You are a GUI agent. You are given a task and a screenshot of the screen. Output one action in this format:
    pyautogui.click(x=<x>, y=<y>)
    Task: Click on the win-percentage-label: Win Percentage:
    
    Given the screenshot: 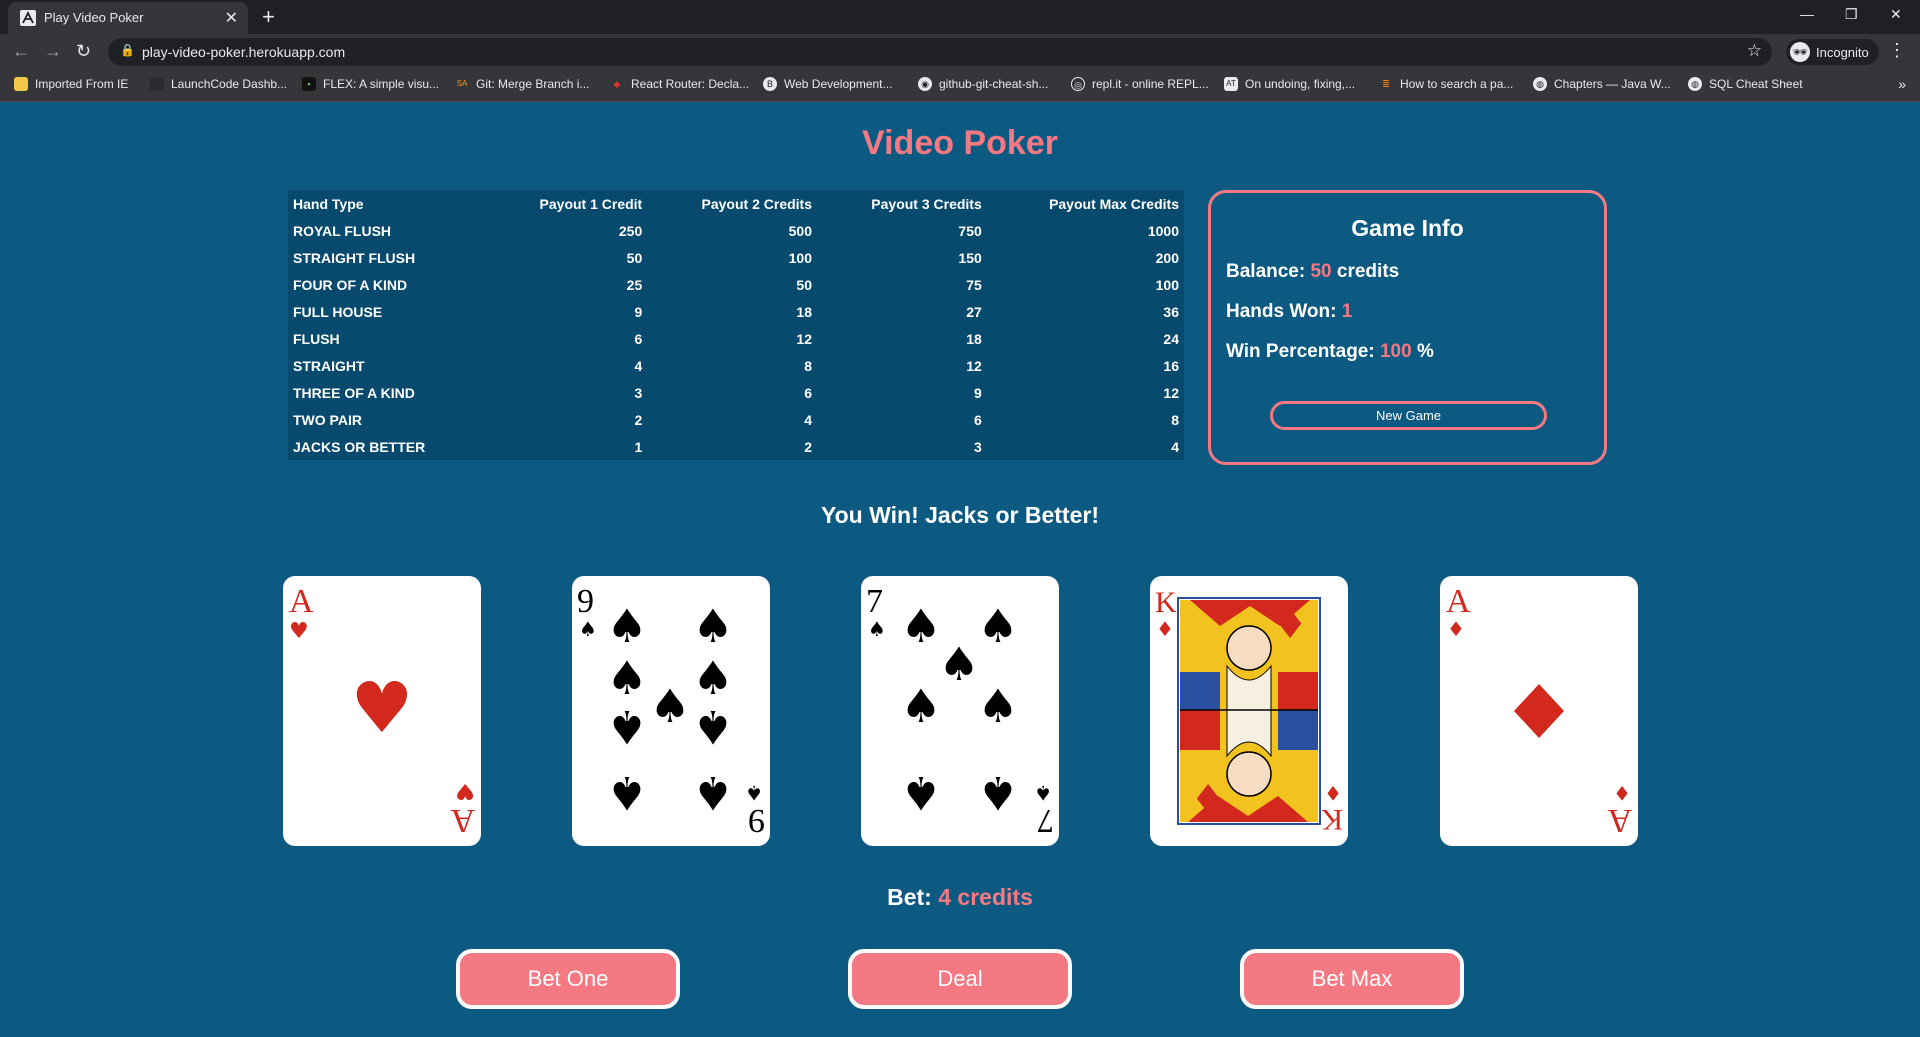 What is the action you would take?
    pyautogui.click(x=1300, y=351)
    